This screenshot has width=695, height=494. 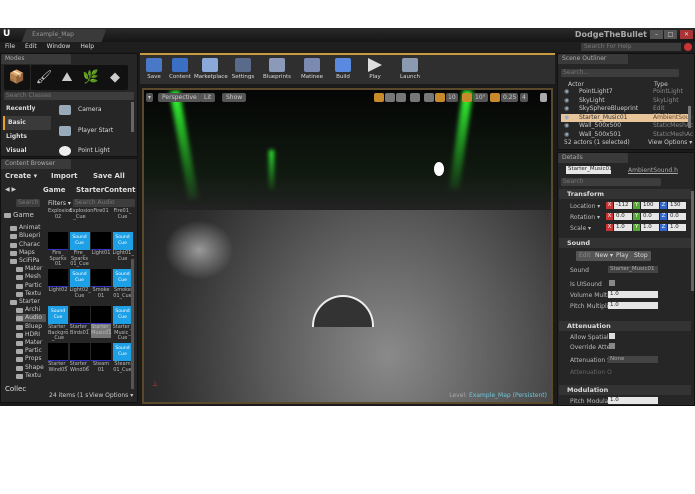 What do you see at coordinates (93, 151) in the screenshot?
I see `place-item-point-light: Point Light` at bounding box center [93, 151].